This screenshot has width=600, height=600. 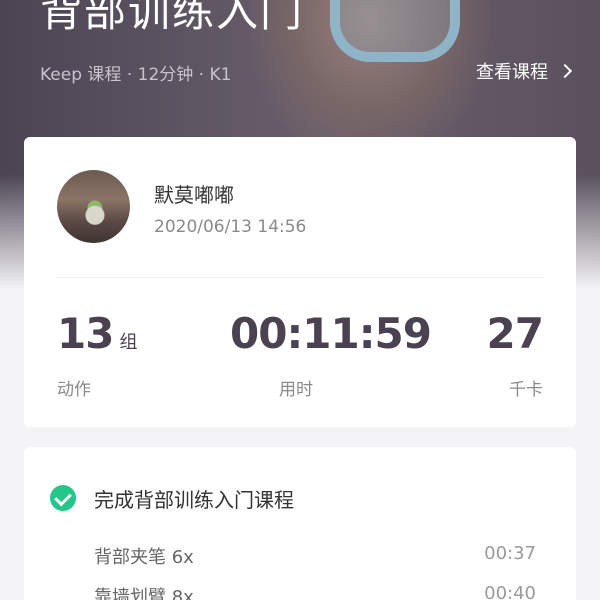 I want to click on user-name: 默莫嘟嘟, so click(x=194, y=195).